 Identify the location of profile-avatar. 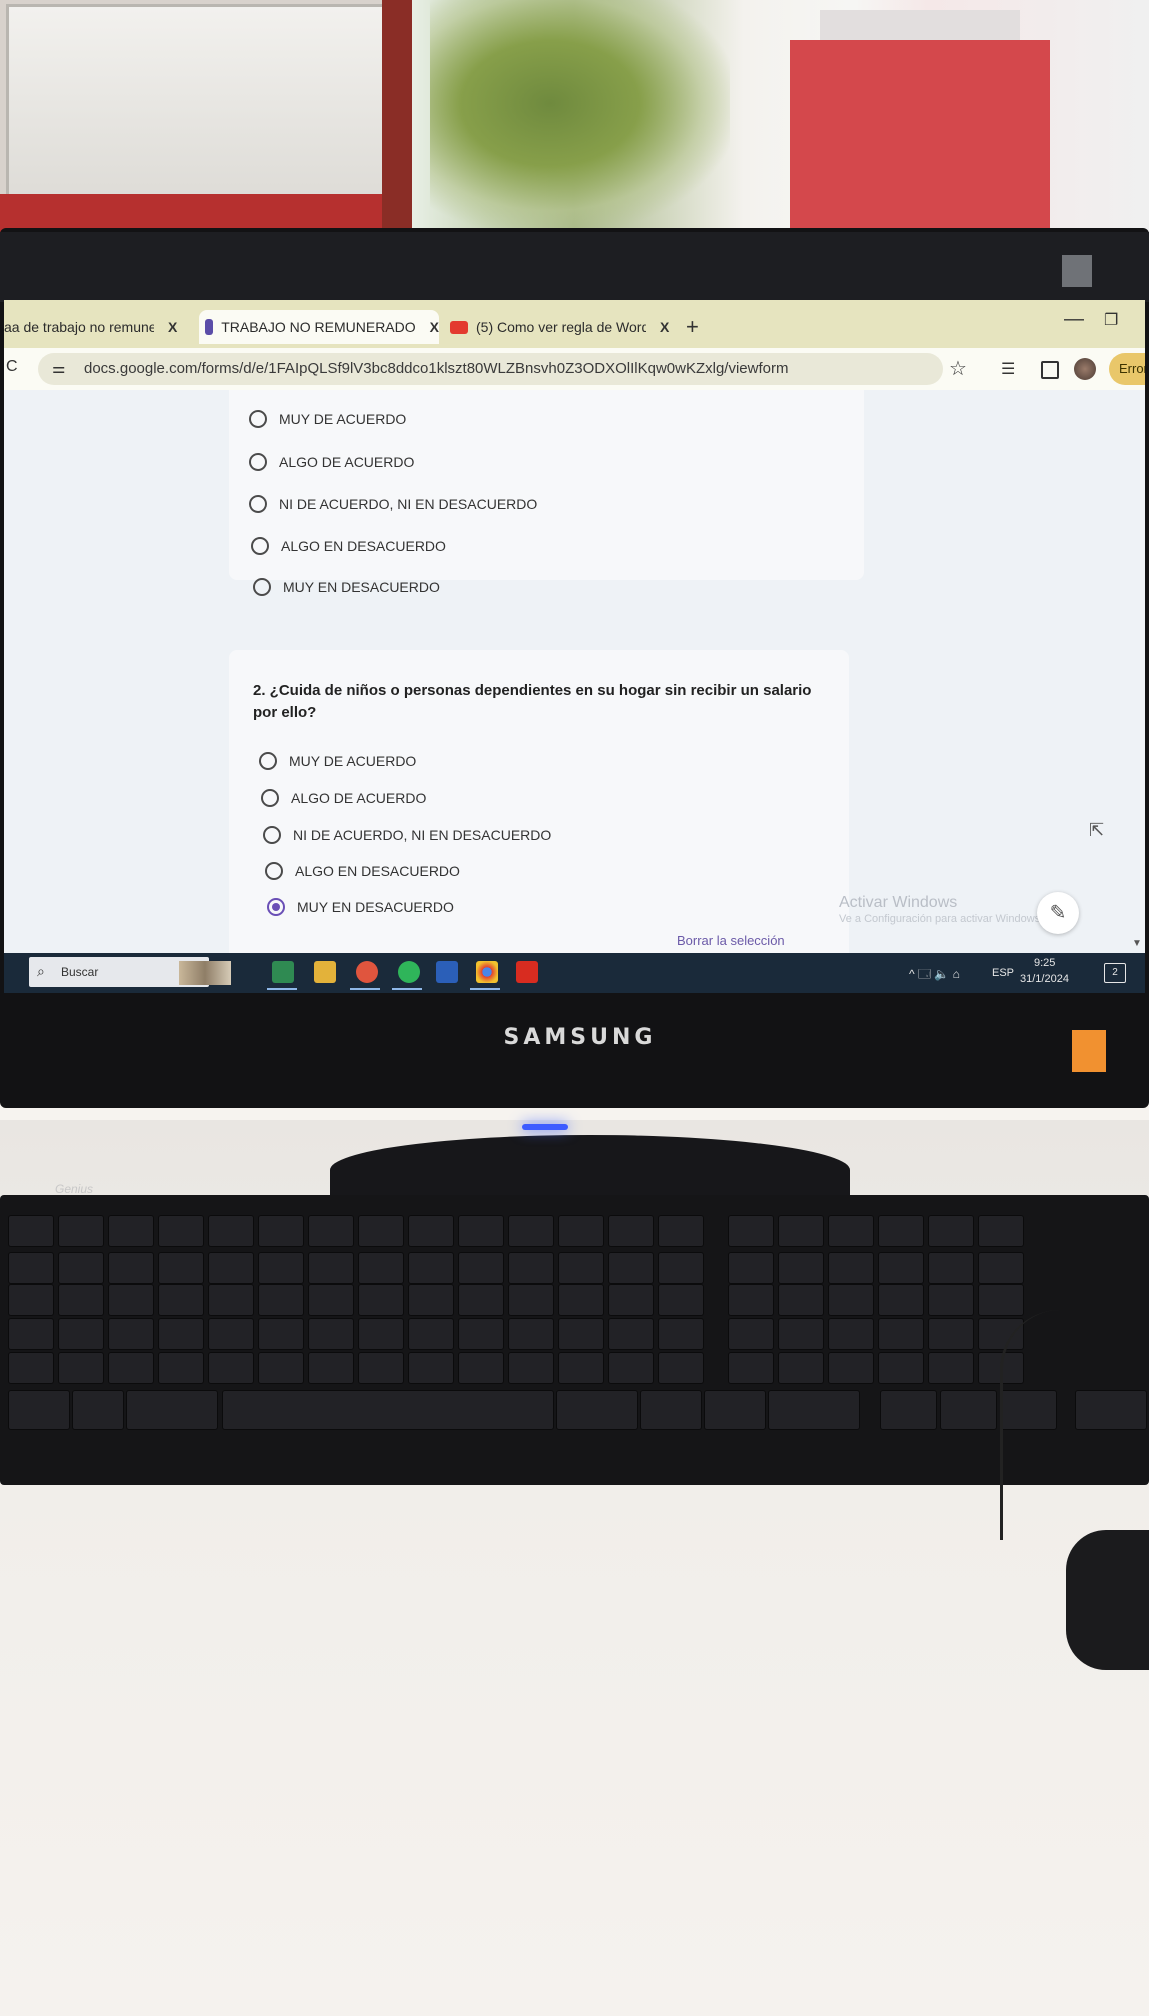
(1085, 369).